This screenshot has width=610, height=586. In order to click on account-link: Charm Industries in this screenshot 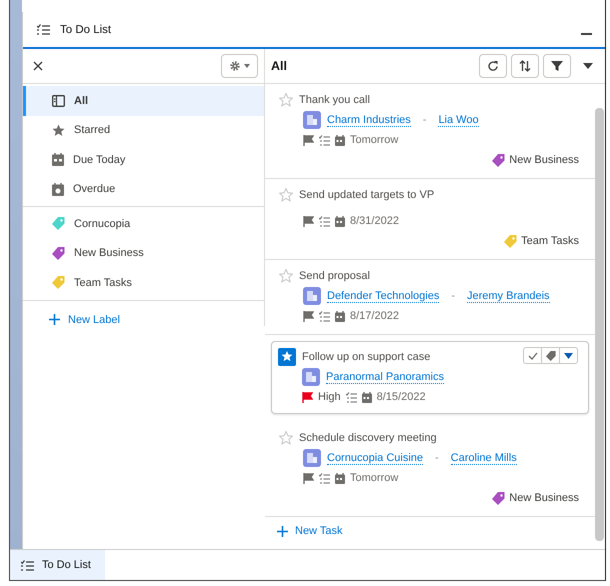, I will do `click(369, 120)`.